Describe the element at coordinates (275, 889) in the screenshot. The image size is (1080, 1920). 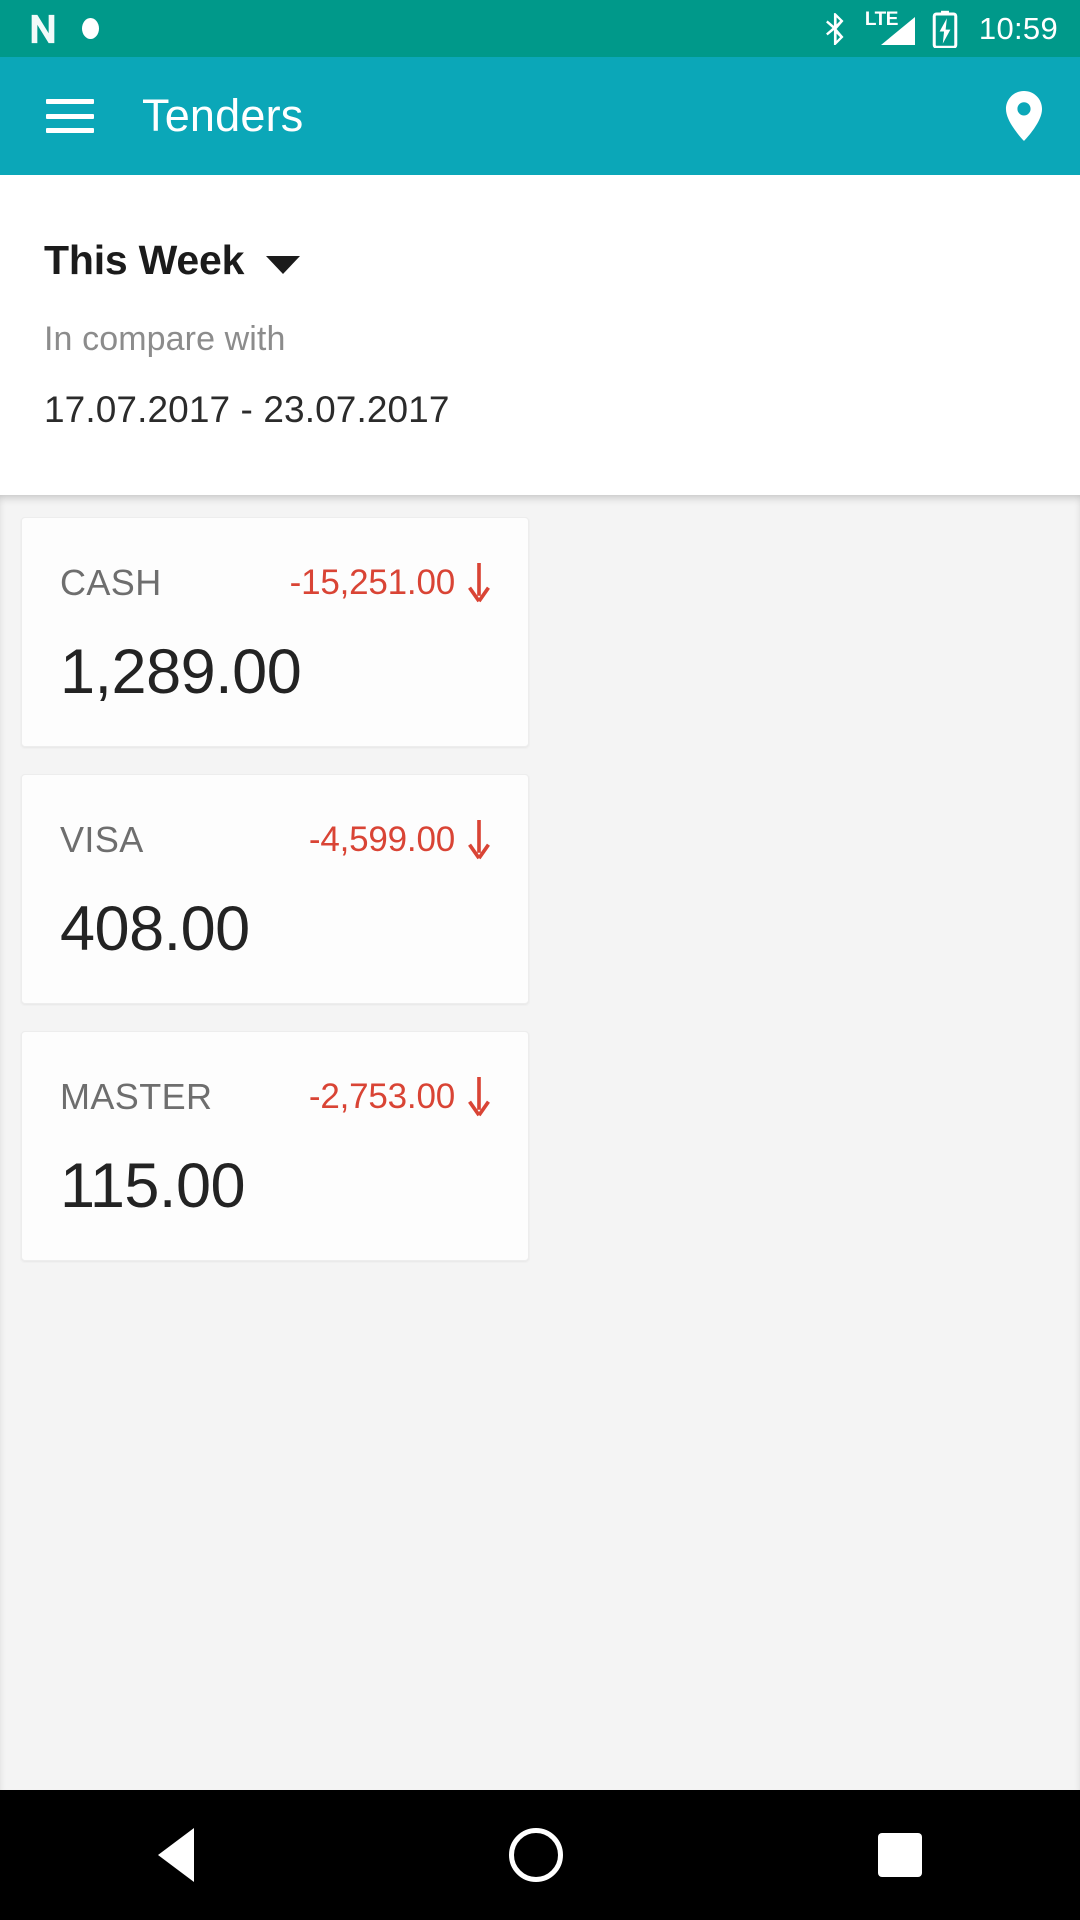
I see `tender-card: VISA -4,599.00 408.00` at that location.